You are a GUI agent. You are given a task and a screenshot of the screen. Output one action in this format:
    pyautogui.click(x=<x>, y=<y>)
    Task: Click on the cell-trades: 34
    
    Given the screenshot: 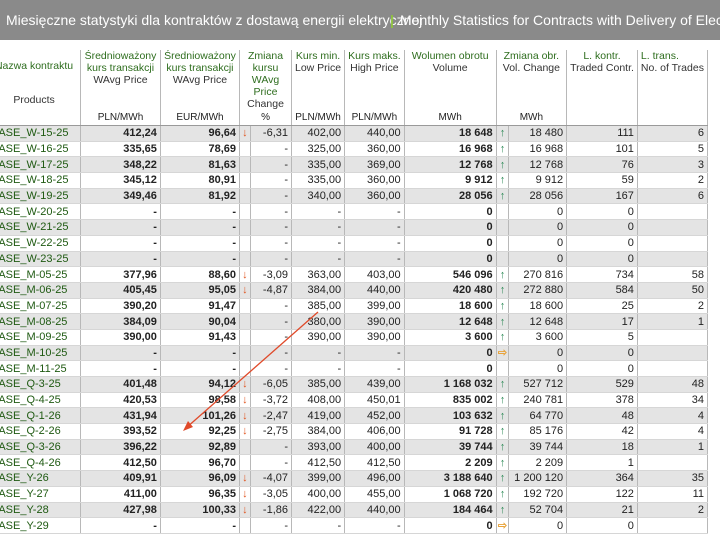 What is the action you would take?
    pyautogui.click(x=673, y=400)
    